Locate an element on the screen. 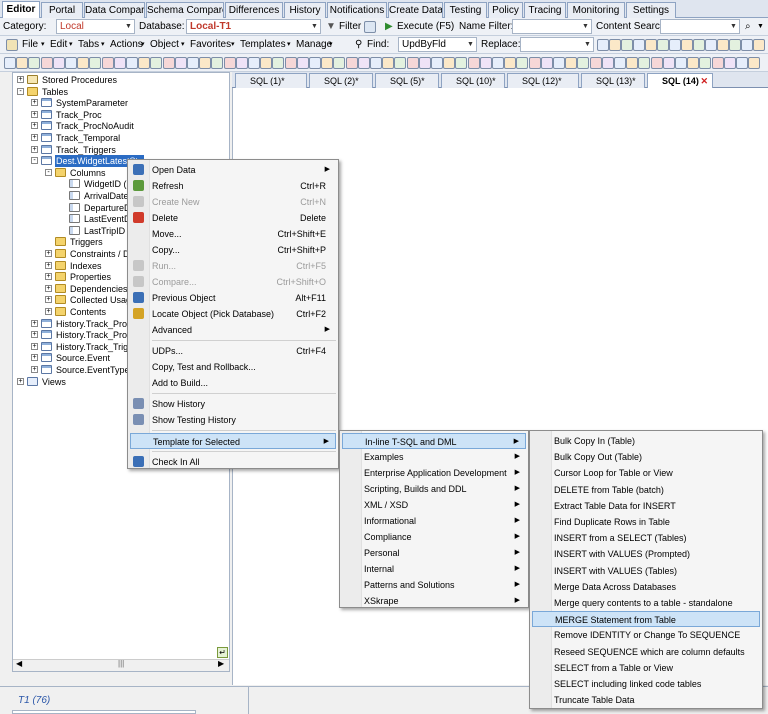 This screenshot has height=714, width=768. submenu-item: Internal ▶ is located at coordinates (434, 569).